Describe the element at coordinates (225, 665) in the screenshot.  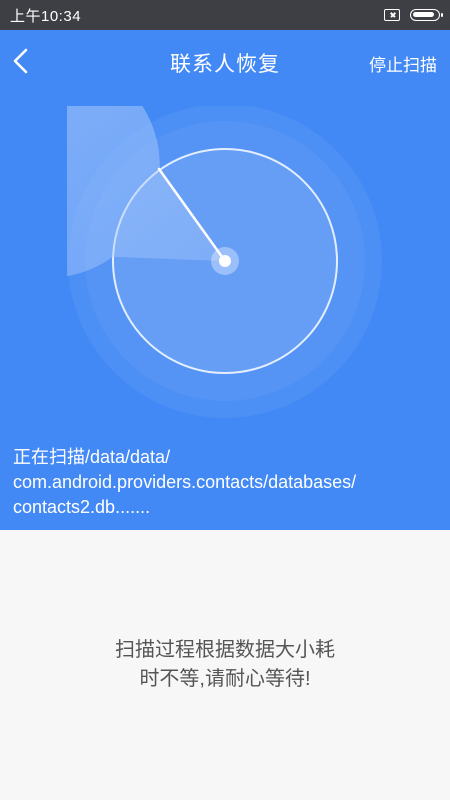
I see `scan-hint: 扫描过程根据数据大小耗 时不等,请耐心等待!` at that location.